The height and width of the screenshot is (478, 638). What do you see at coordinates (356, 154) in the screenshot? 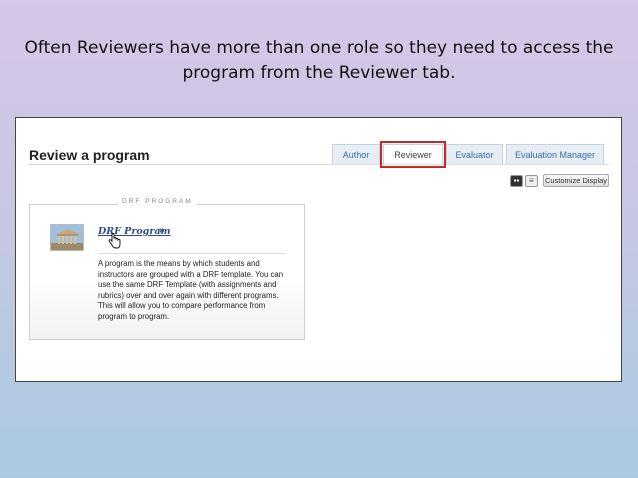
I see `tab-author: Author` at bounding box center [356, 154].